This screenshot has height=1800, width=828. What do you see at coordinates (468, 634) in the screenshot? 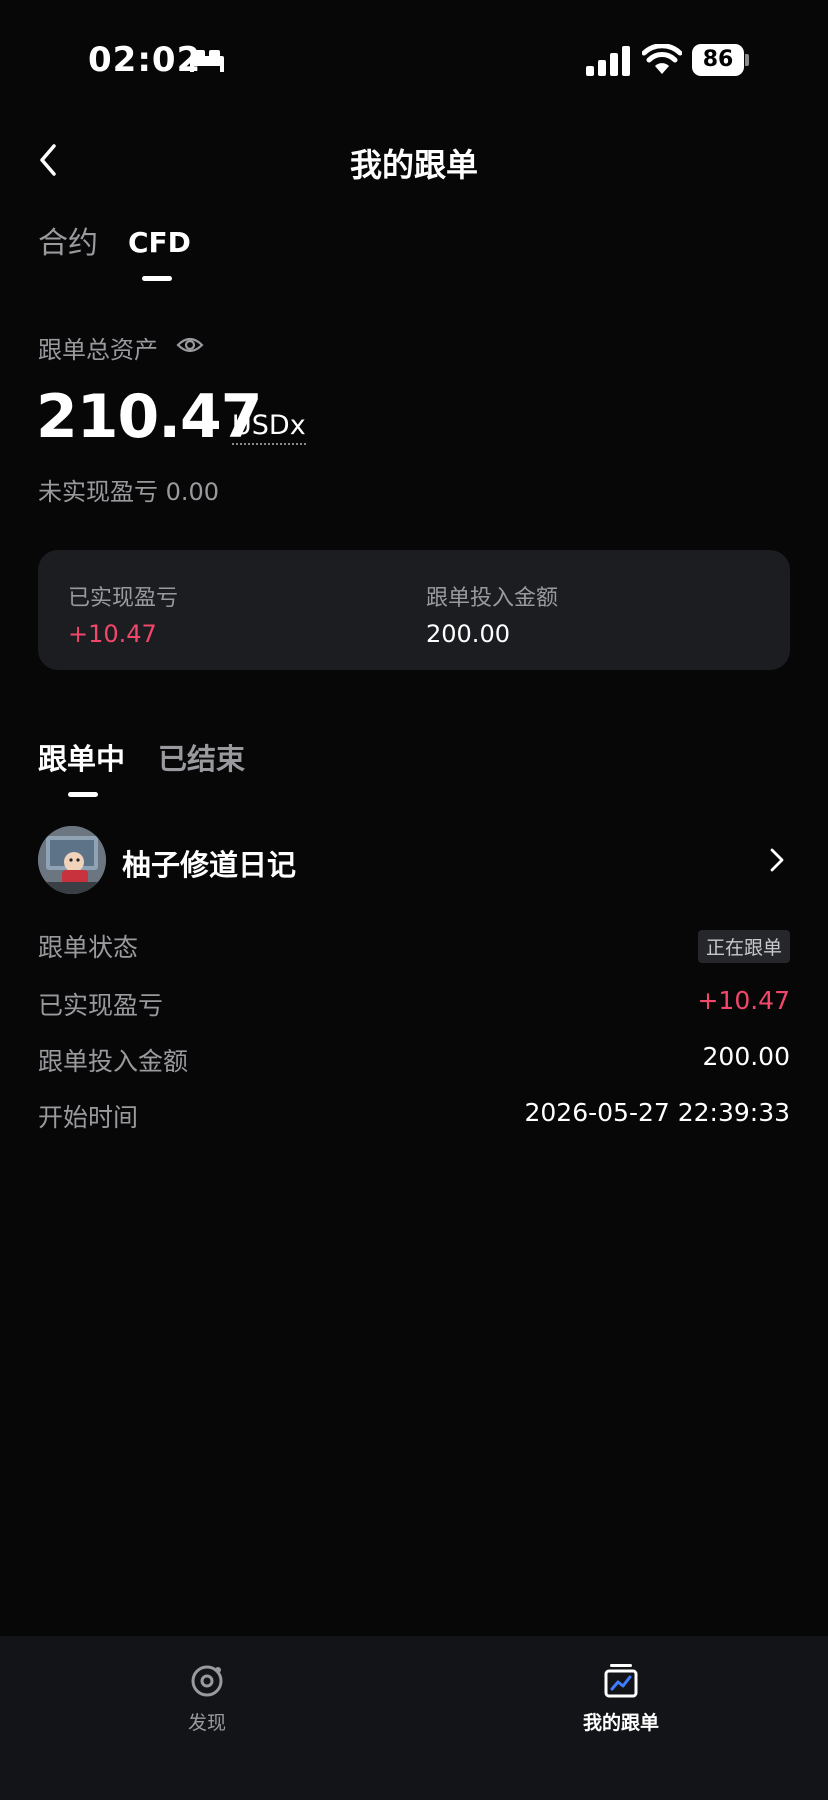
I see `invested-amount-value: 200.00` at bounding box center [468, 634].